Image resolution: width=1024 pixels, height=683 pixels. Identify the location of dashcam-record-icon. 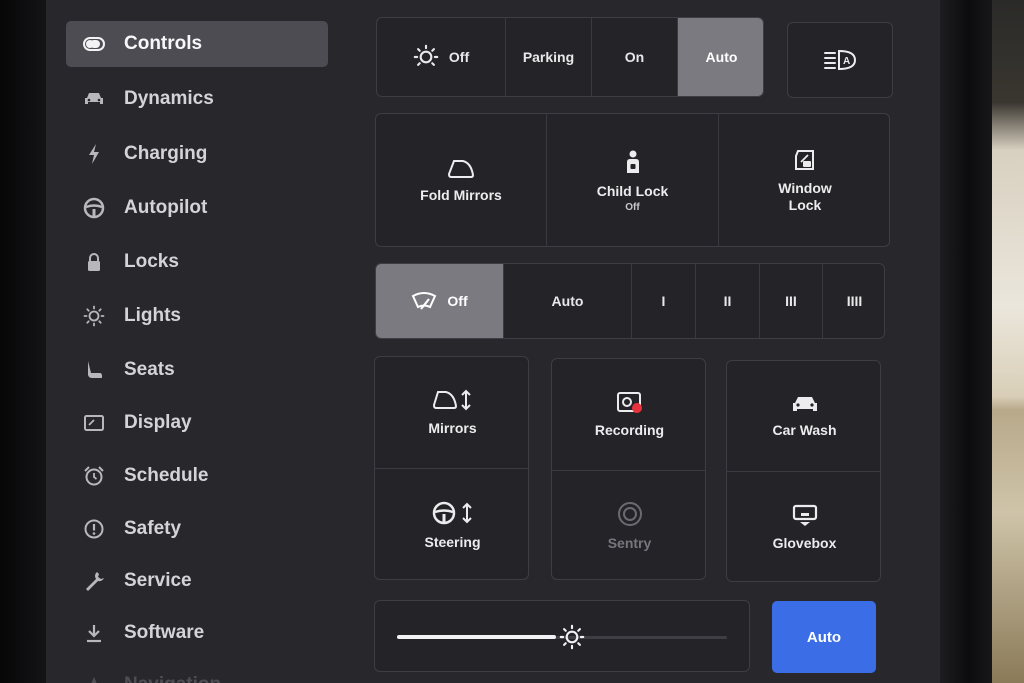
(630, 402).